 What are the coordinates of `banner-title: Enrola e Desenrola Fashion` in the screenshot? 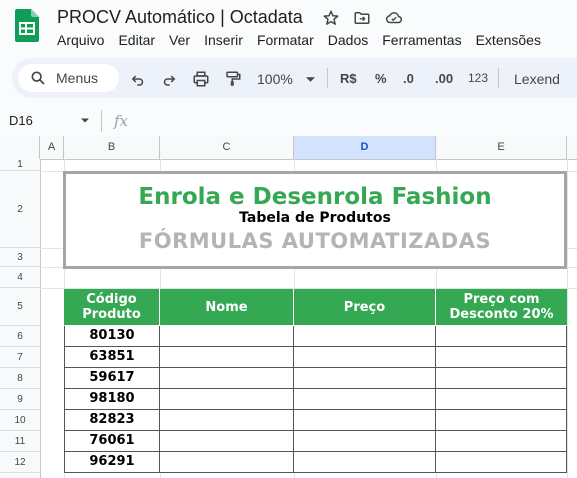 It's located at (315, 197).